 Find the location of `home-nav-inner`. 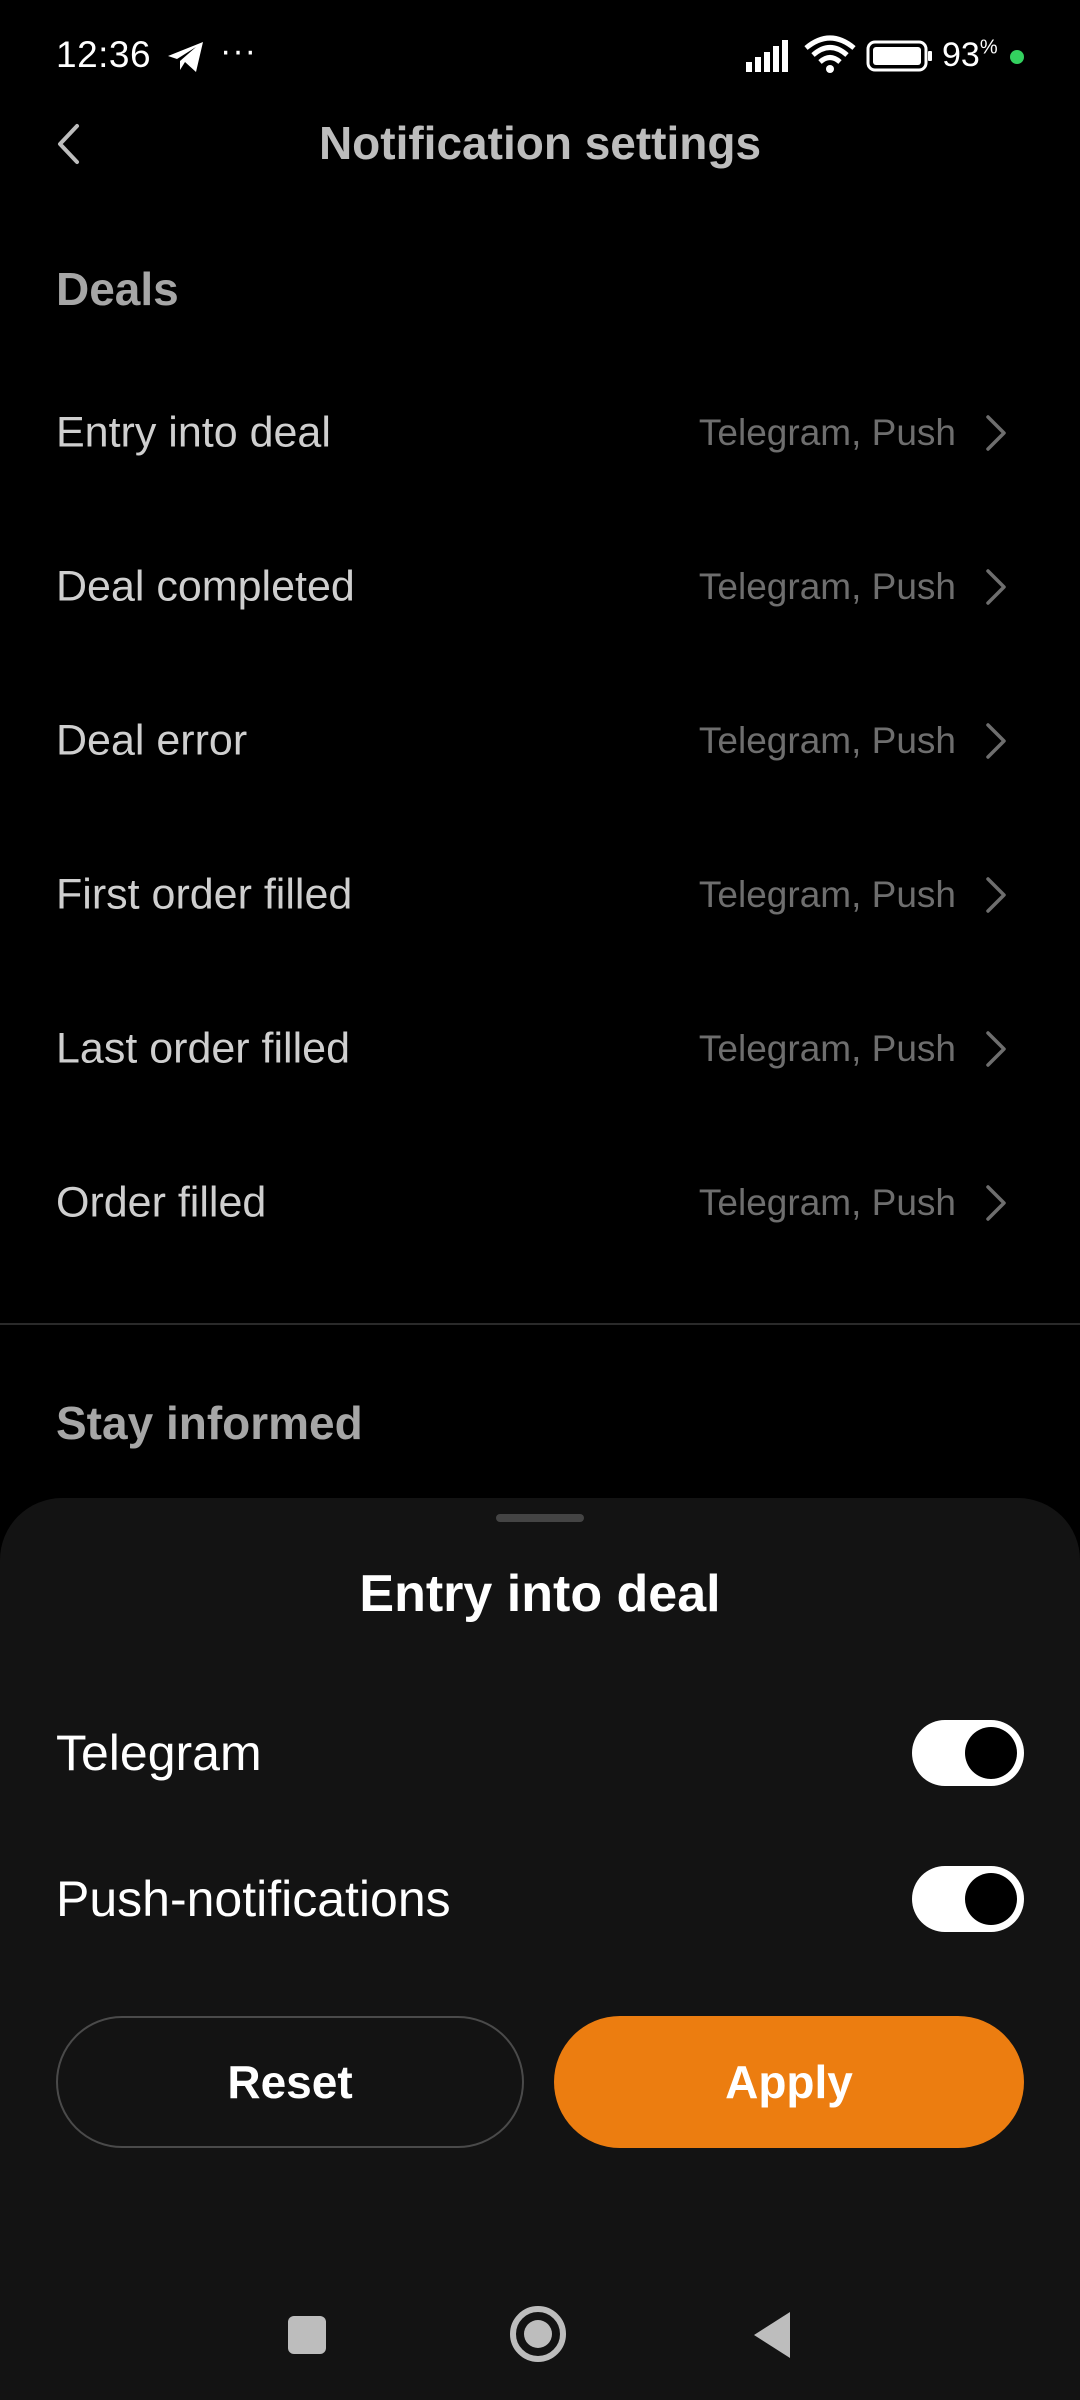

home-nav-inner is located at coordinates (538, 2334).